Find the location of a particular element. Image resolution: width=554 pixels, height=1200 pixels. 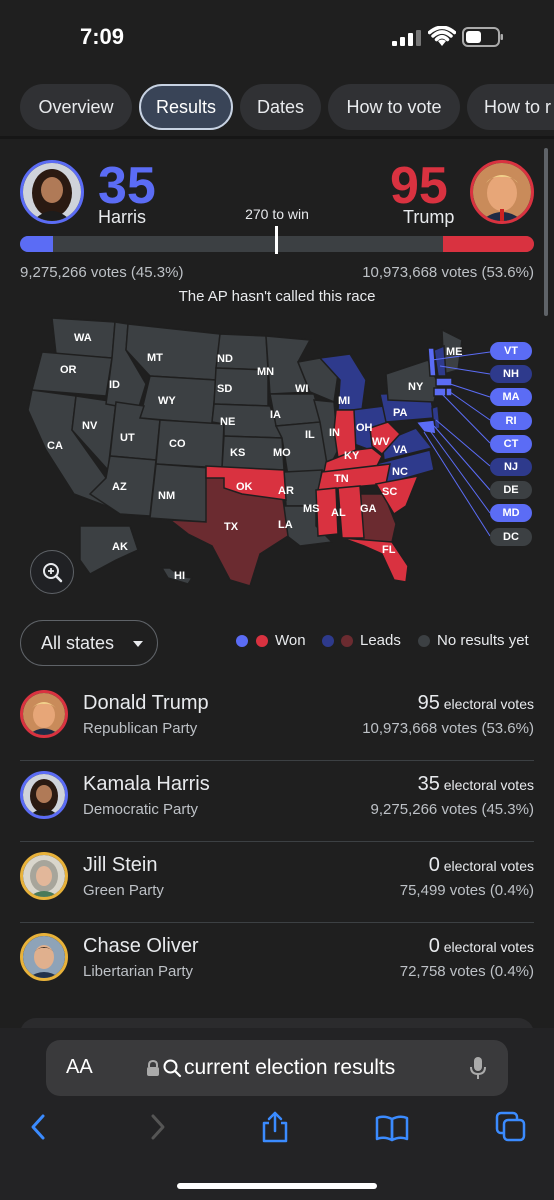

legend-leads: Leads is located at coordinates (380, 640).